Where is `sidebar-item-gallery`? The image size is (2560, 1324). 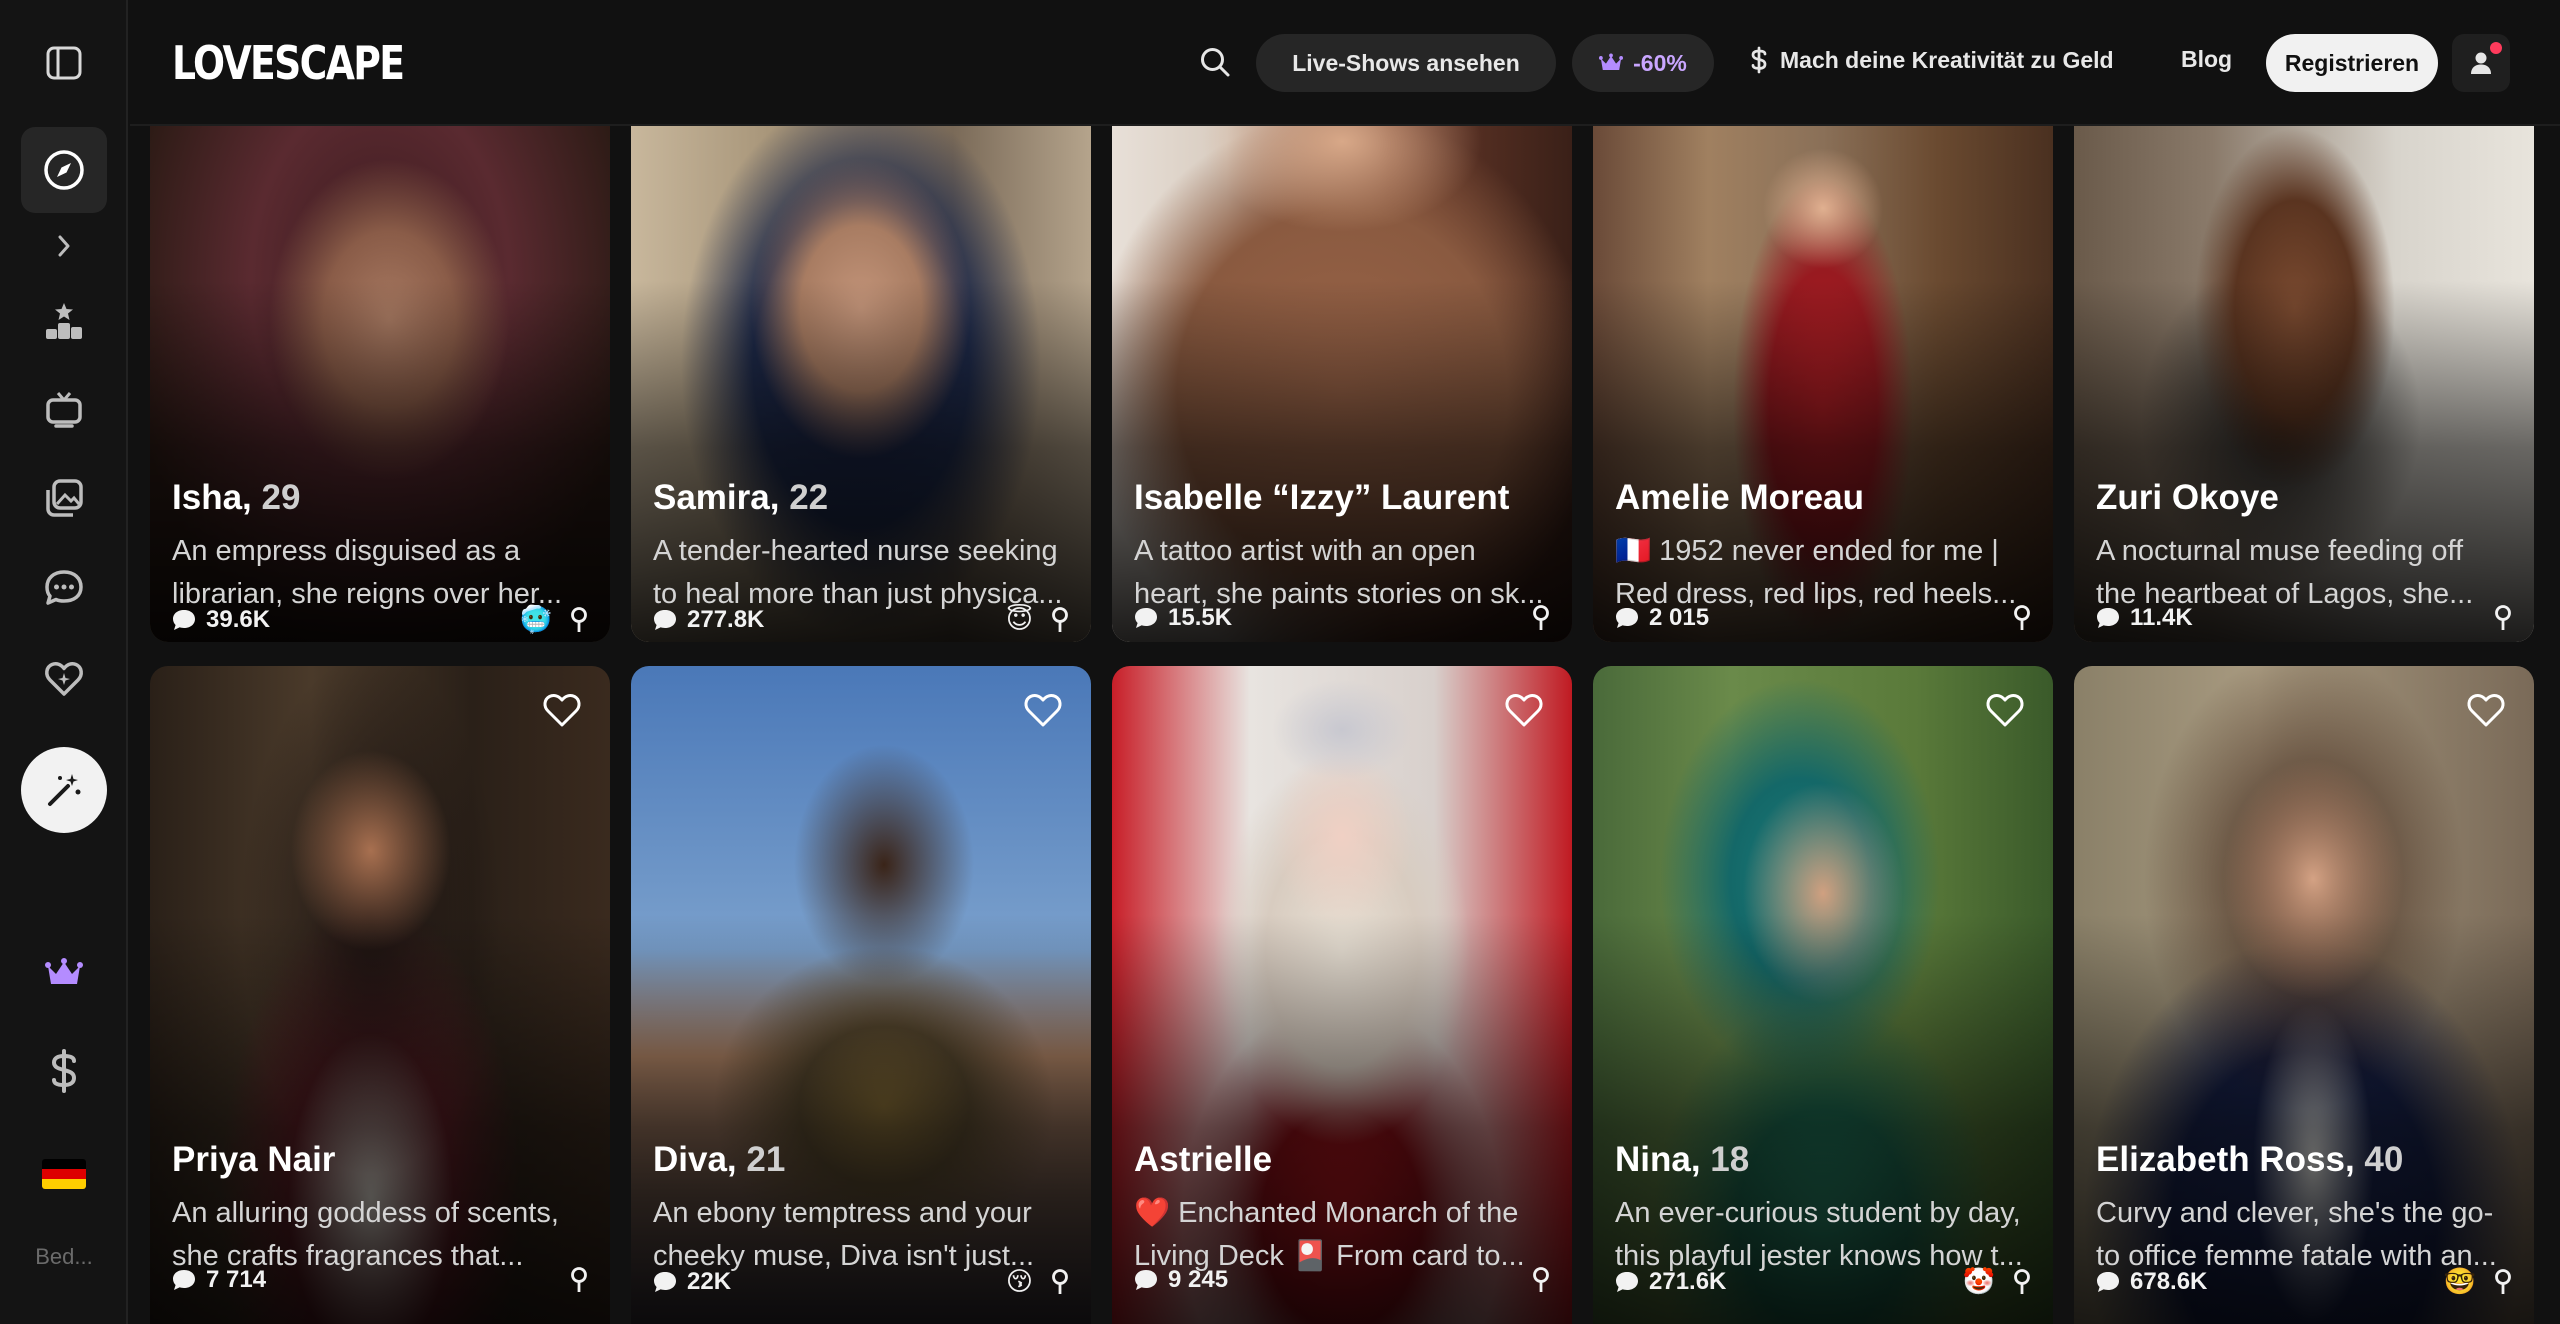
sidebar-item-gallery is located at coordinates (64, 498).